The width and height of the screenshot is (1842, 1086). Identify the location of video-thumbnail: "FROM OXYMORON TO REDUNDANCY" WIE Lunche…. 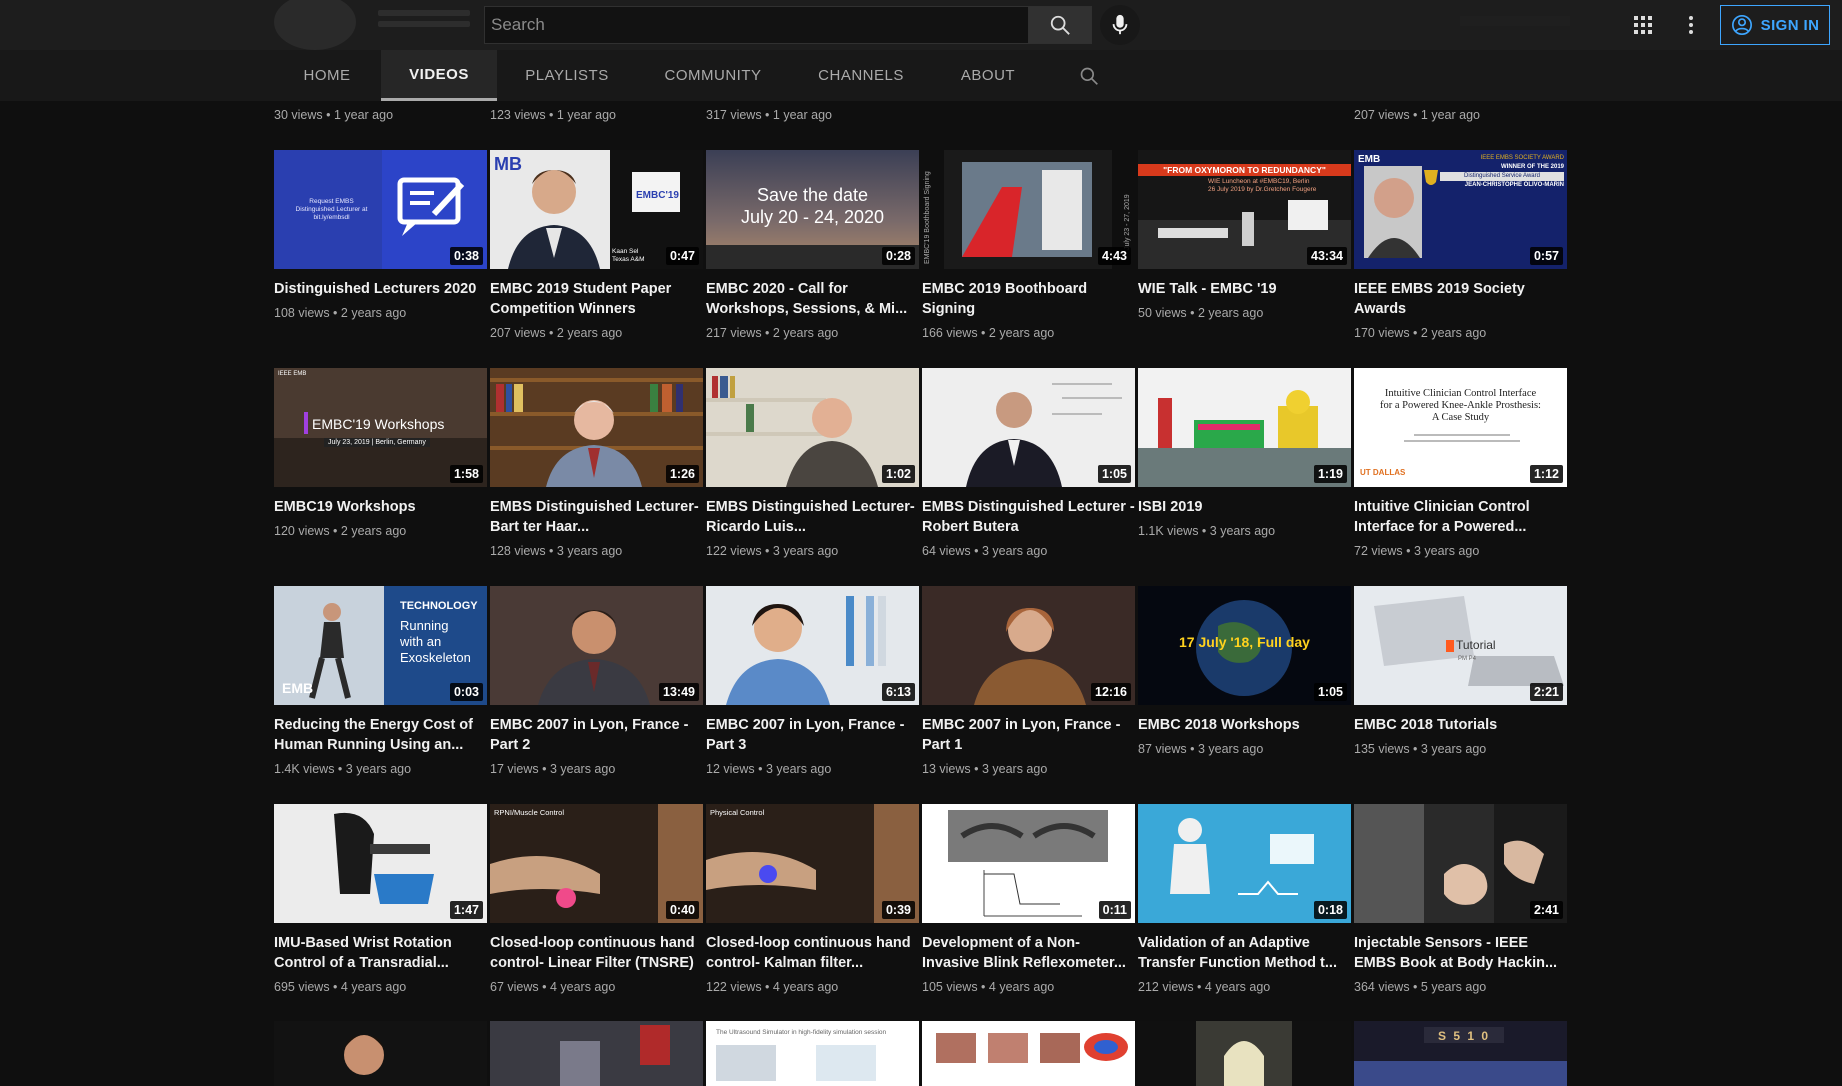
(1244, 209).